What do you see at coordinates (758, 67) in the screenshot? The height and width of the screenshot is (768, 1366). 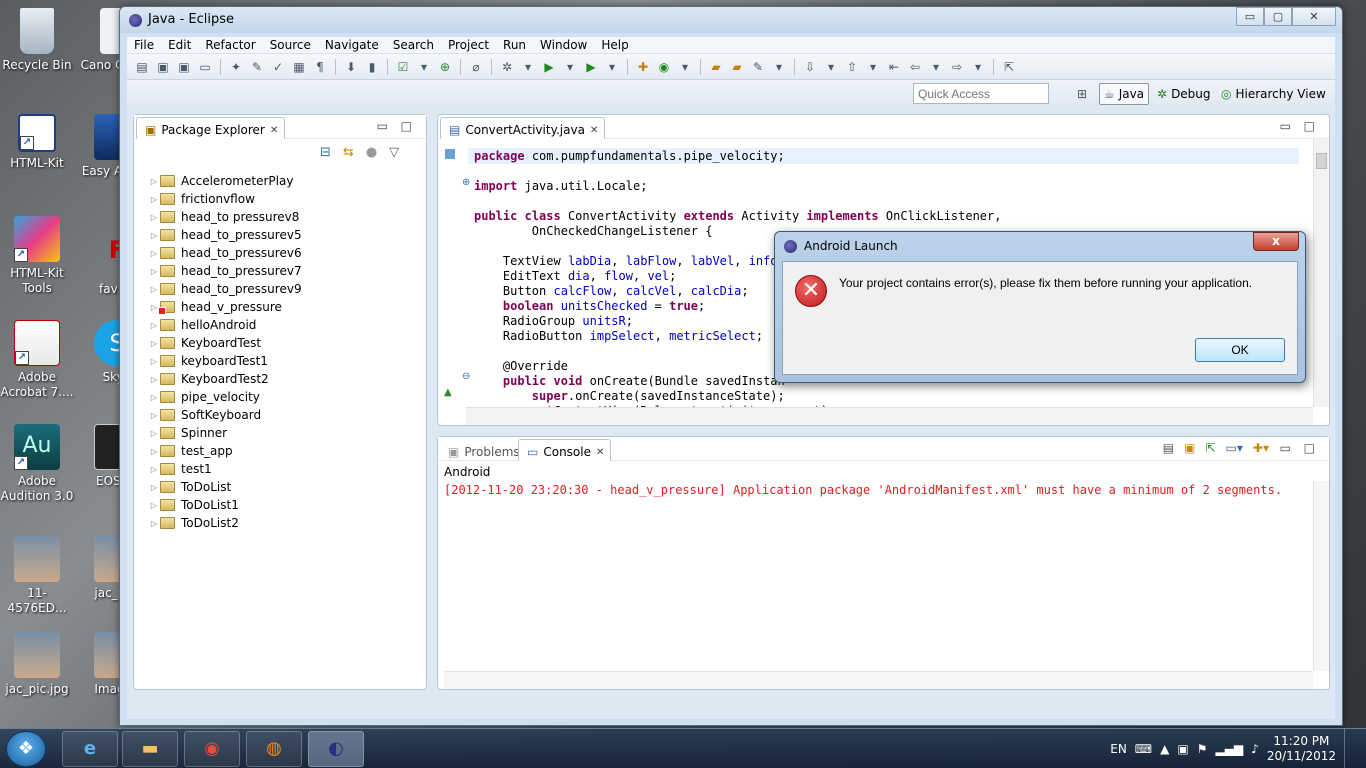 I see `search-icon: ✎` at bounding box center [758, 67].